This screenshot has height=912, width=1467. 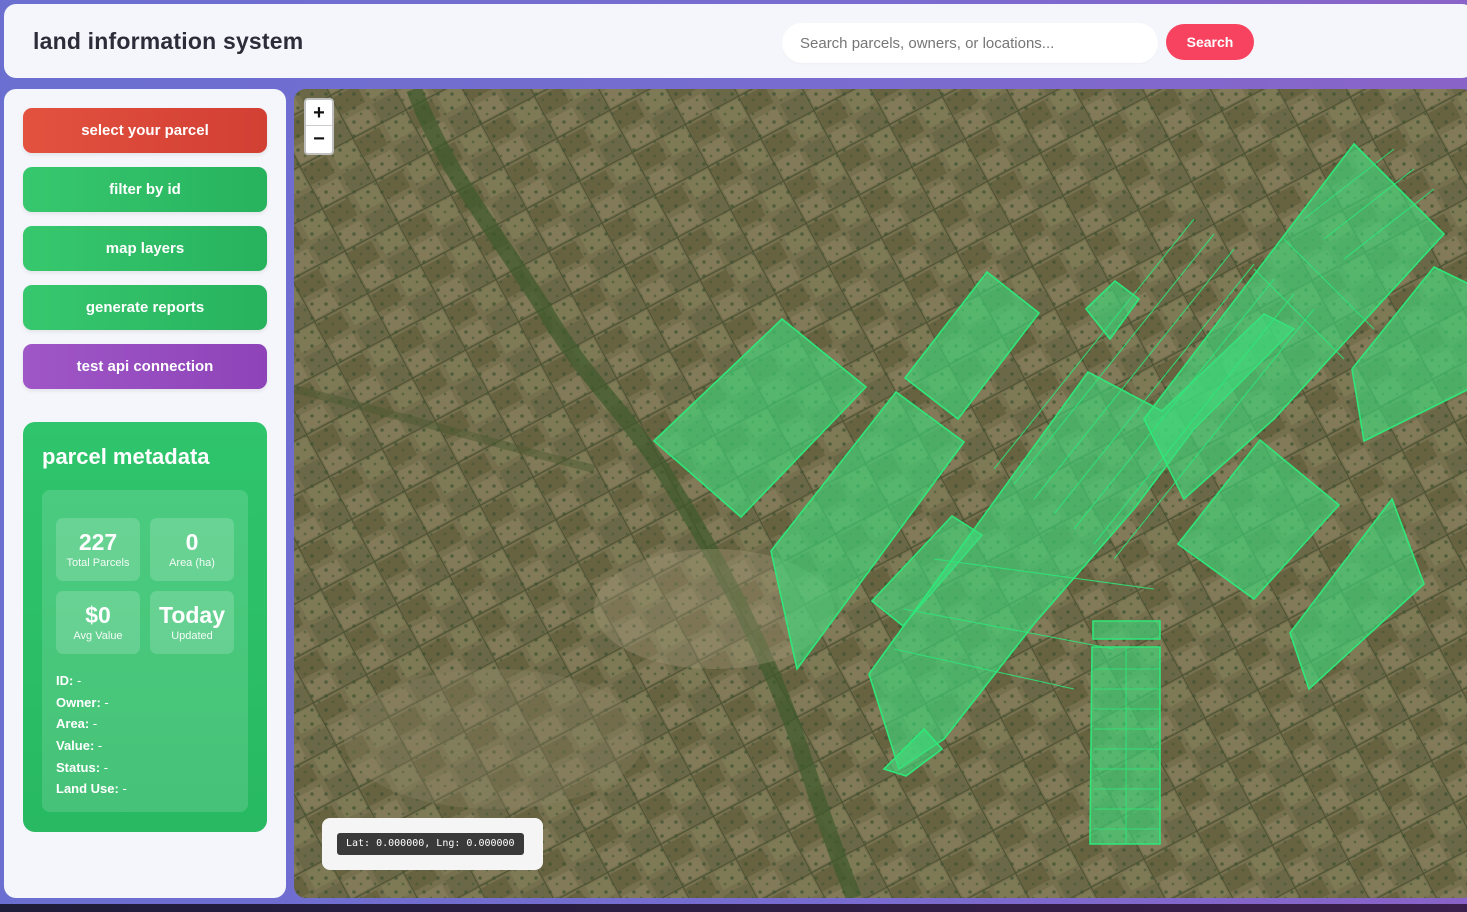 I want to click on stat-avg-value: $0 Avg Value, so click(x=98, y=622).